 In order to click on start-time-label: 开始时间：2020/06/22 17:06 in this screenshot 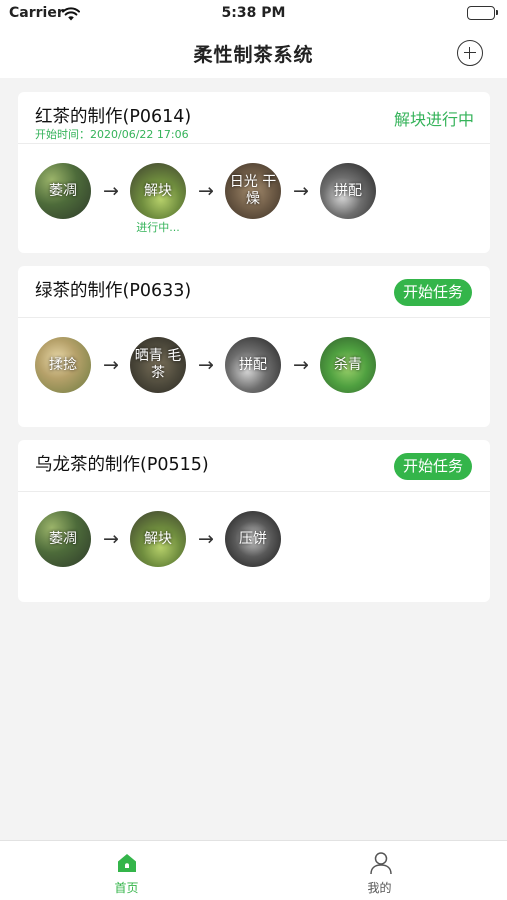, I will do `click(112, 134)`.